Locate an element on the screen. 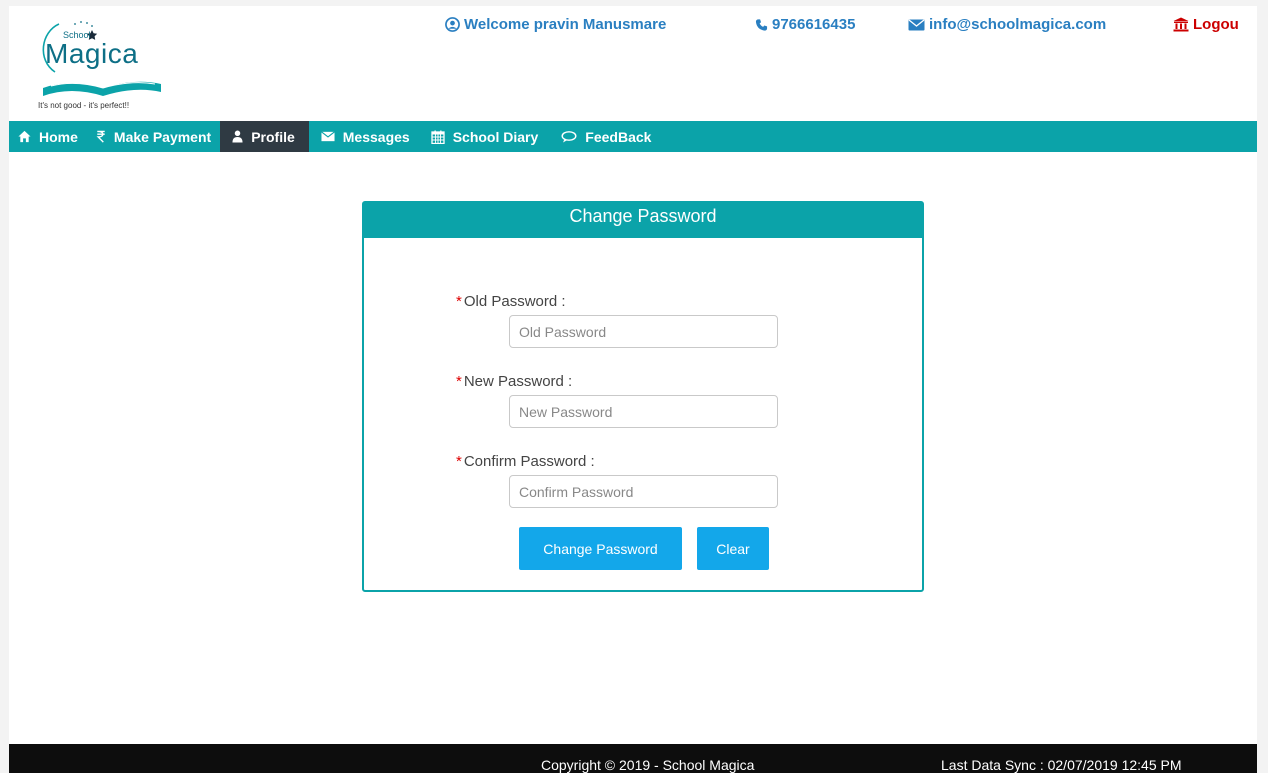 The width and height of the screenshot is (1268, 773). old-password-label-text: Old Password : is located at coordinates (514, 301).